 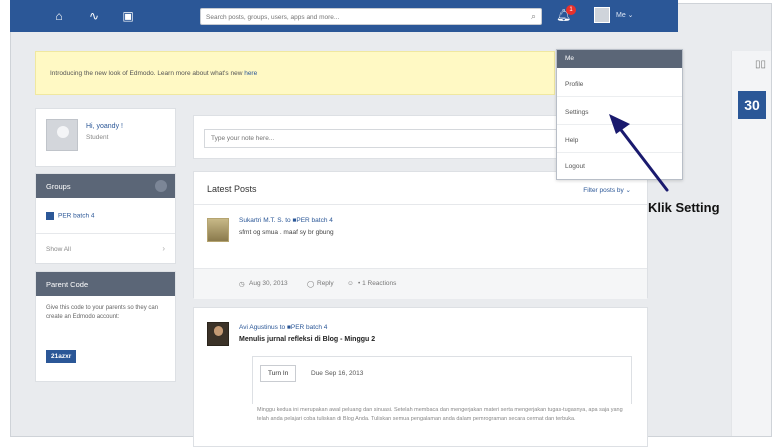 I want to click on user-avatar, so click(x=602, y=15).